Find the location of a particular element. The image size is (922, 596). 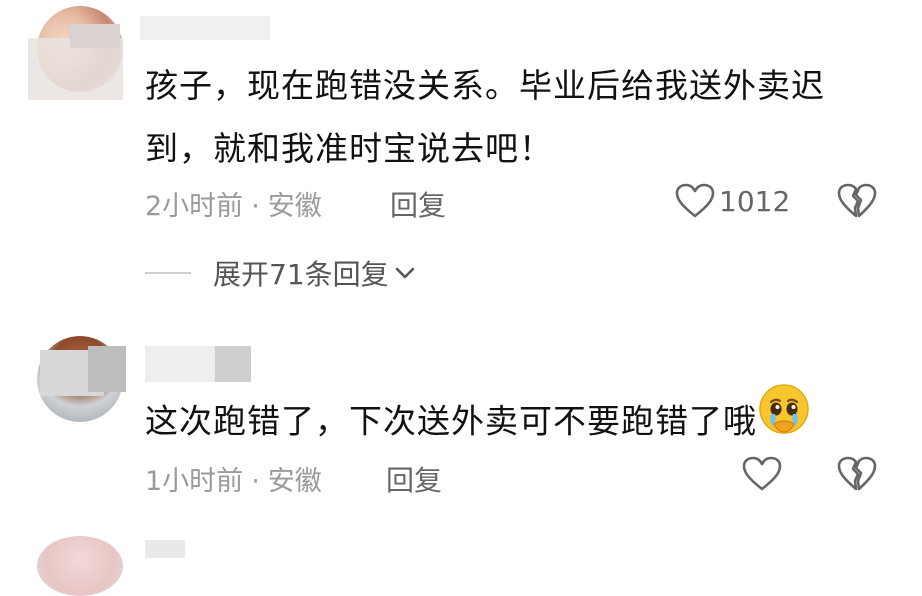

divider is located at coordinates (168, 273).